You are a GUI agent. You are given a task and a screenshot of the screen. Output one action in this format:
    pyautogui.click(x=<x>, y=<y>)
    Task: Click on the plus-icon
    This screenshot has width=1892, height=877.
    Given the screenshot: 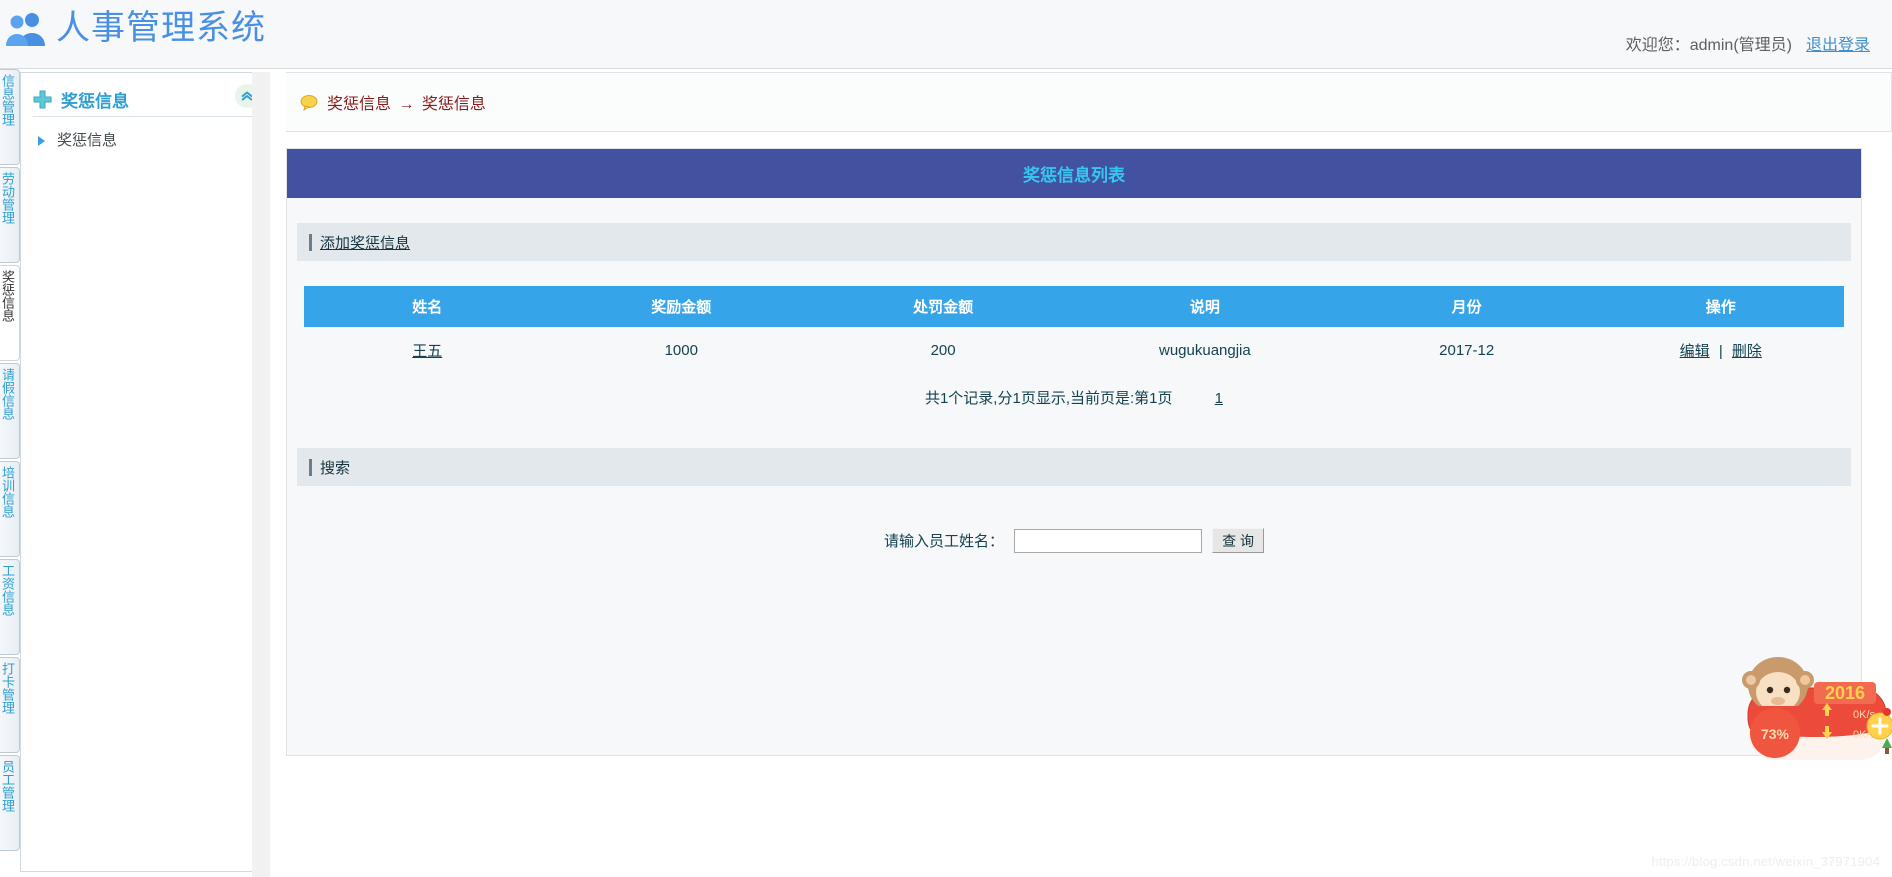 What is the action you would take?
    pyautogui.click(x=42, y=99)
    